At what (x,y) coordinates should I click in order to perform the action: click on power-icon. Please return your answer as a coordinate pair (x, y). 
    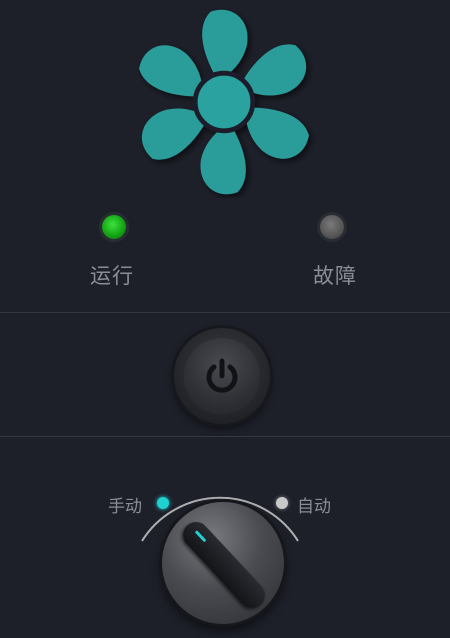
    Looking at the image, I should click on (222, 375).